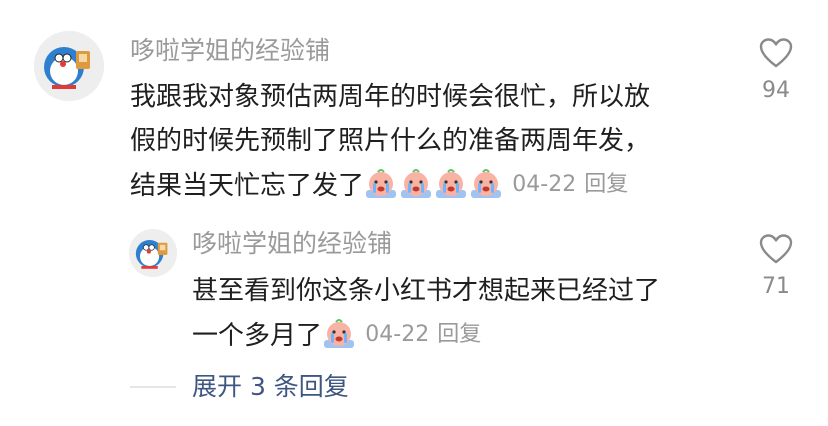 The image size is (828, 426). Describe the element at coordinates (426, 291) in the screenshot. I see `reply-line-1: 甚至看到你这条小红书才想起来已经过了` at that location.